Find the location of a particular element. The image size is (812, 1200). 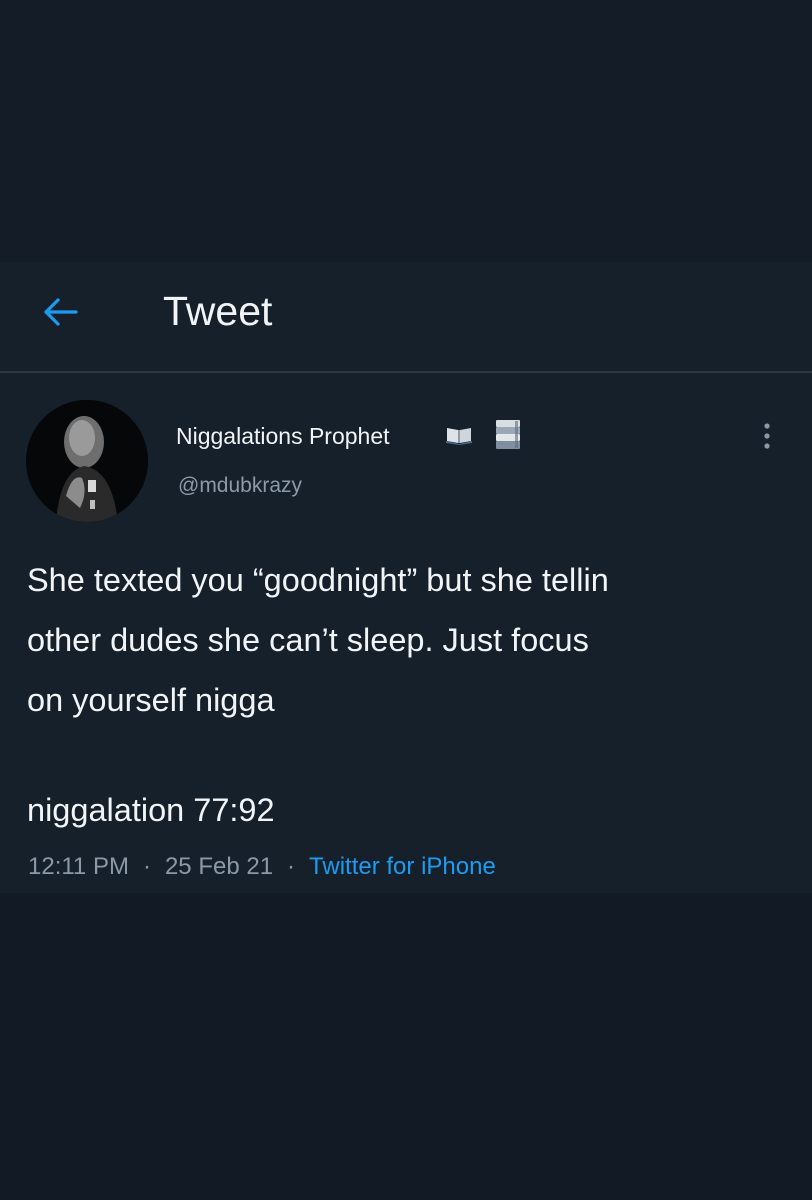

tweet-header is located at coordinates (406, 316).